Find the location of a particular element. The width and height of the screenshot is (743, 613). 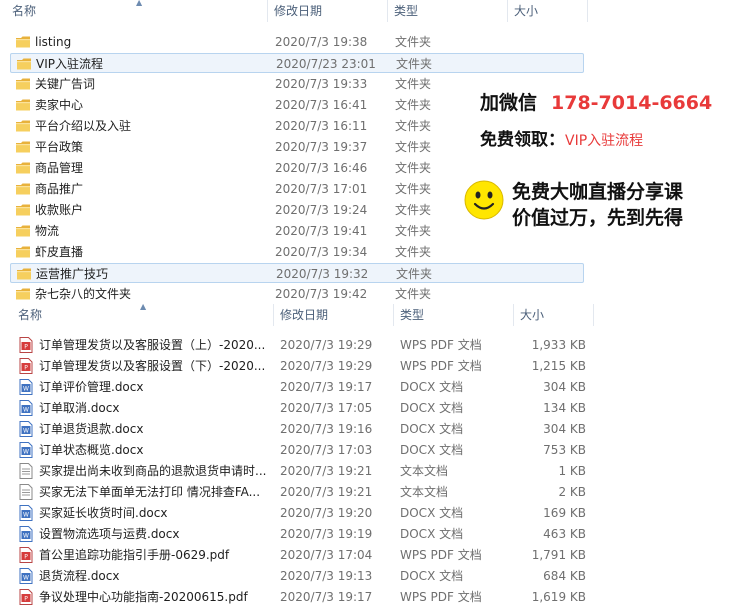

folder-name: listing is located at coordinates (53, 42).